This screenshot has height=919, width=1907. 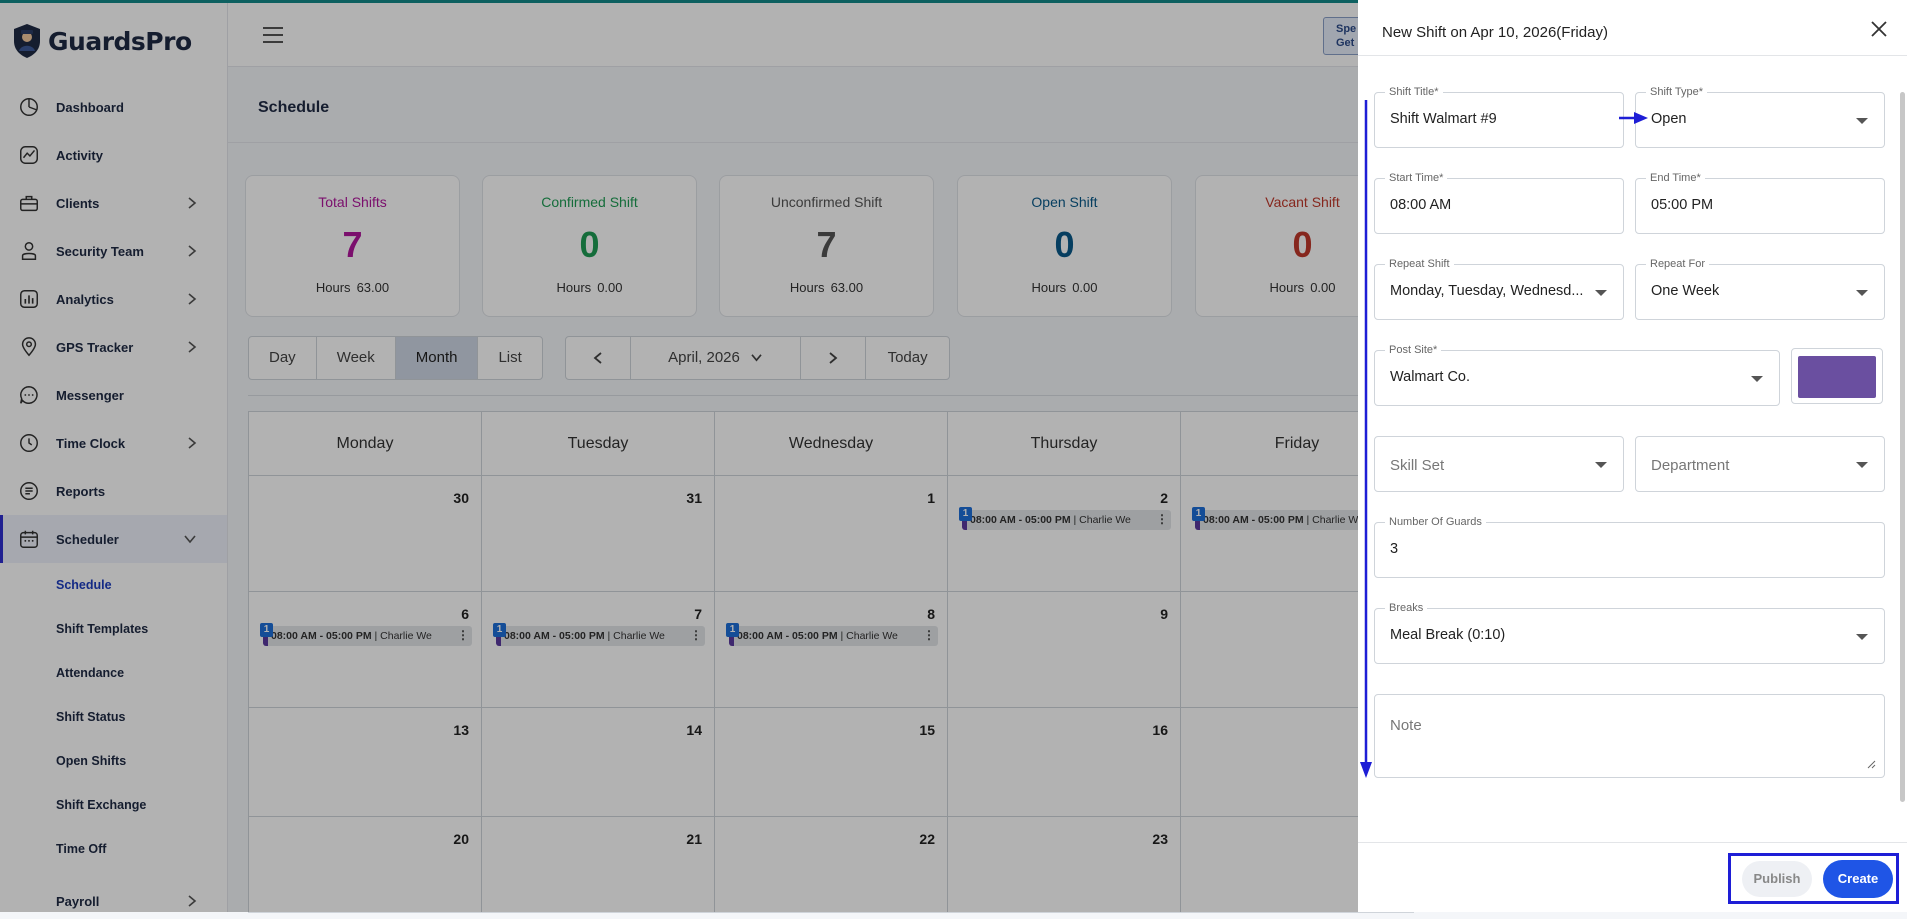 What do you see at coordinates (1495, 32) in the screenshot?
I see `drawer-title: New Shift on Apr 10, 2026(Friday)` at bounding box center [1495, 32].